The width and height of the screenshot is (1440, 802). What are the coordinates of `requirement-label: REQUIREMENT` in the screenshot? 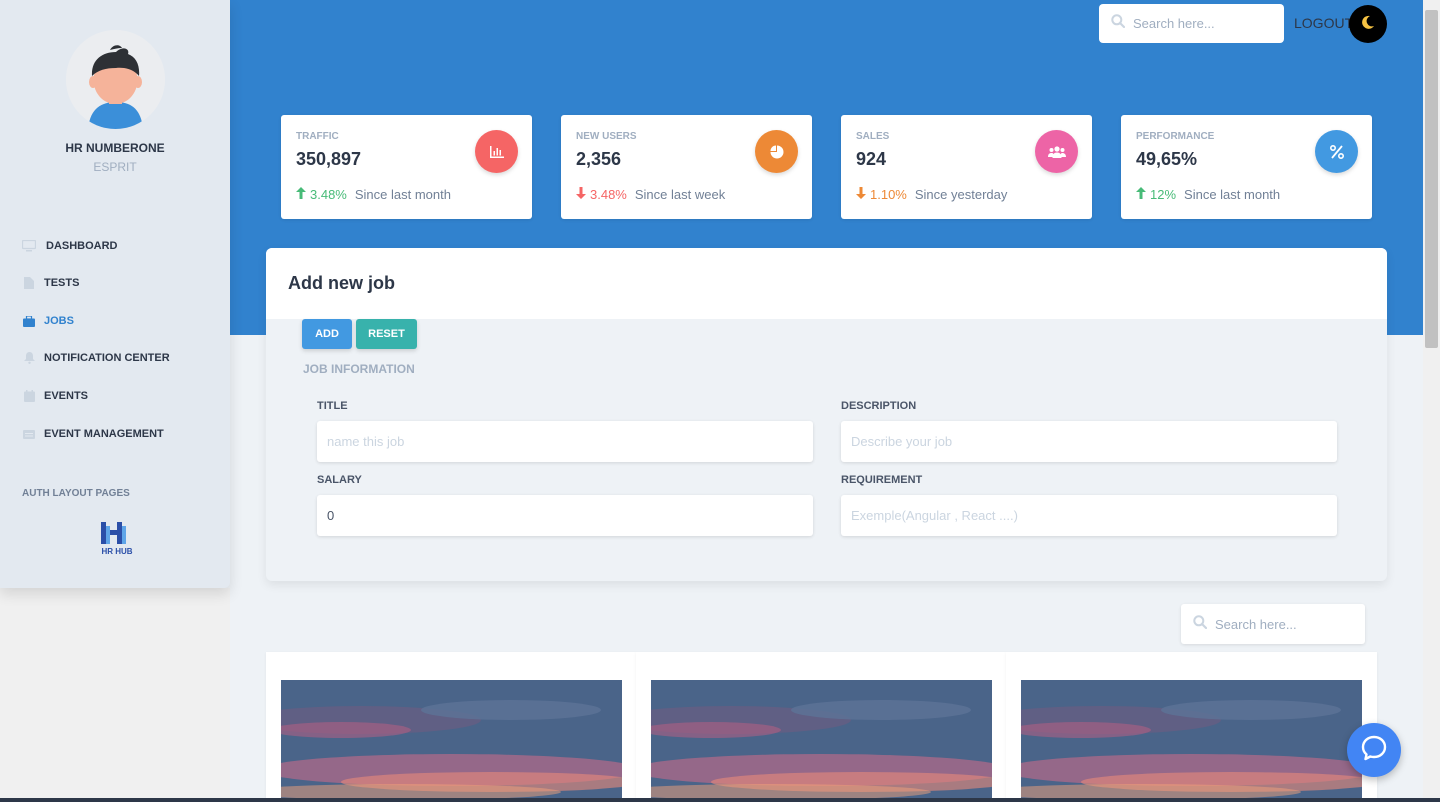 It's located at (882, 480).